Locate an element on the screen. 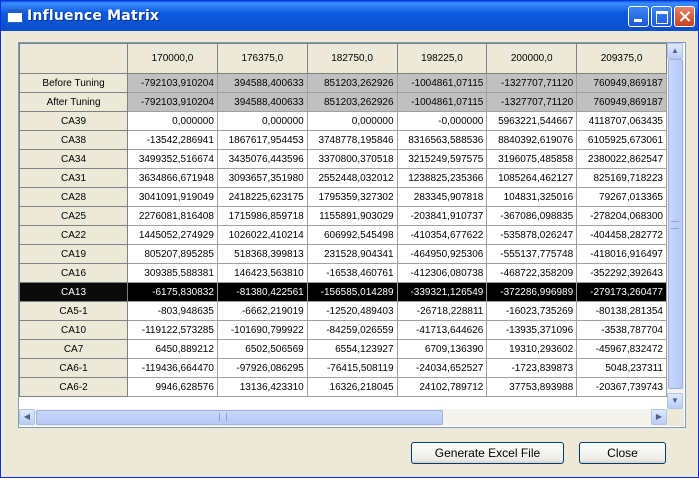  table-cell: 3093657,351980 is located at coordinates (262, 178).